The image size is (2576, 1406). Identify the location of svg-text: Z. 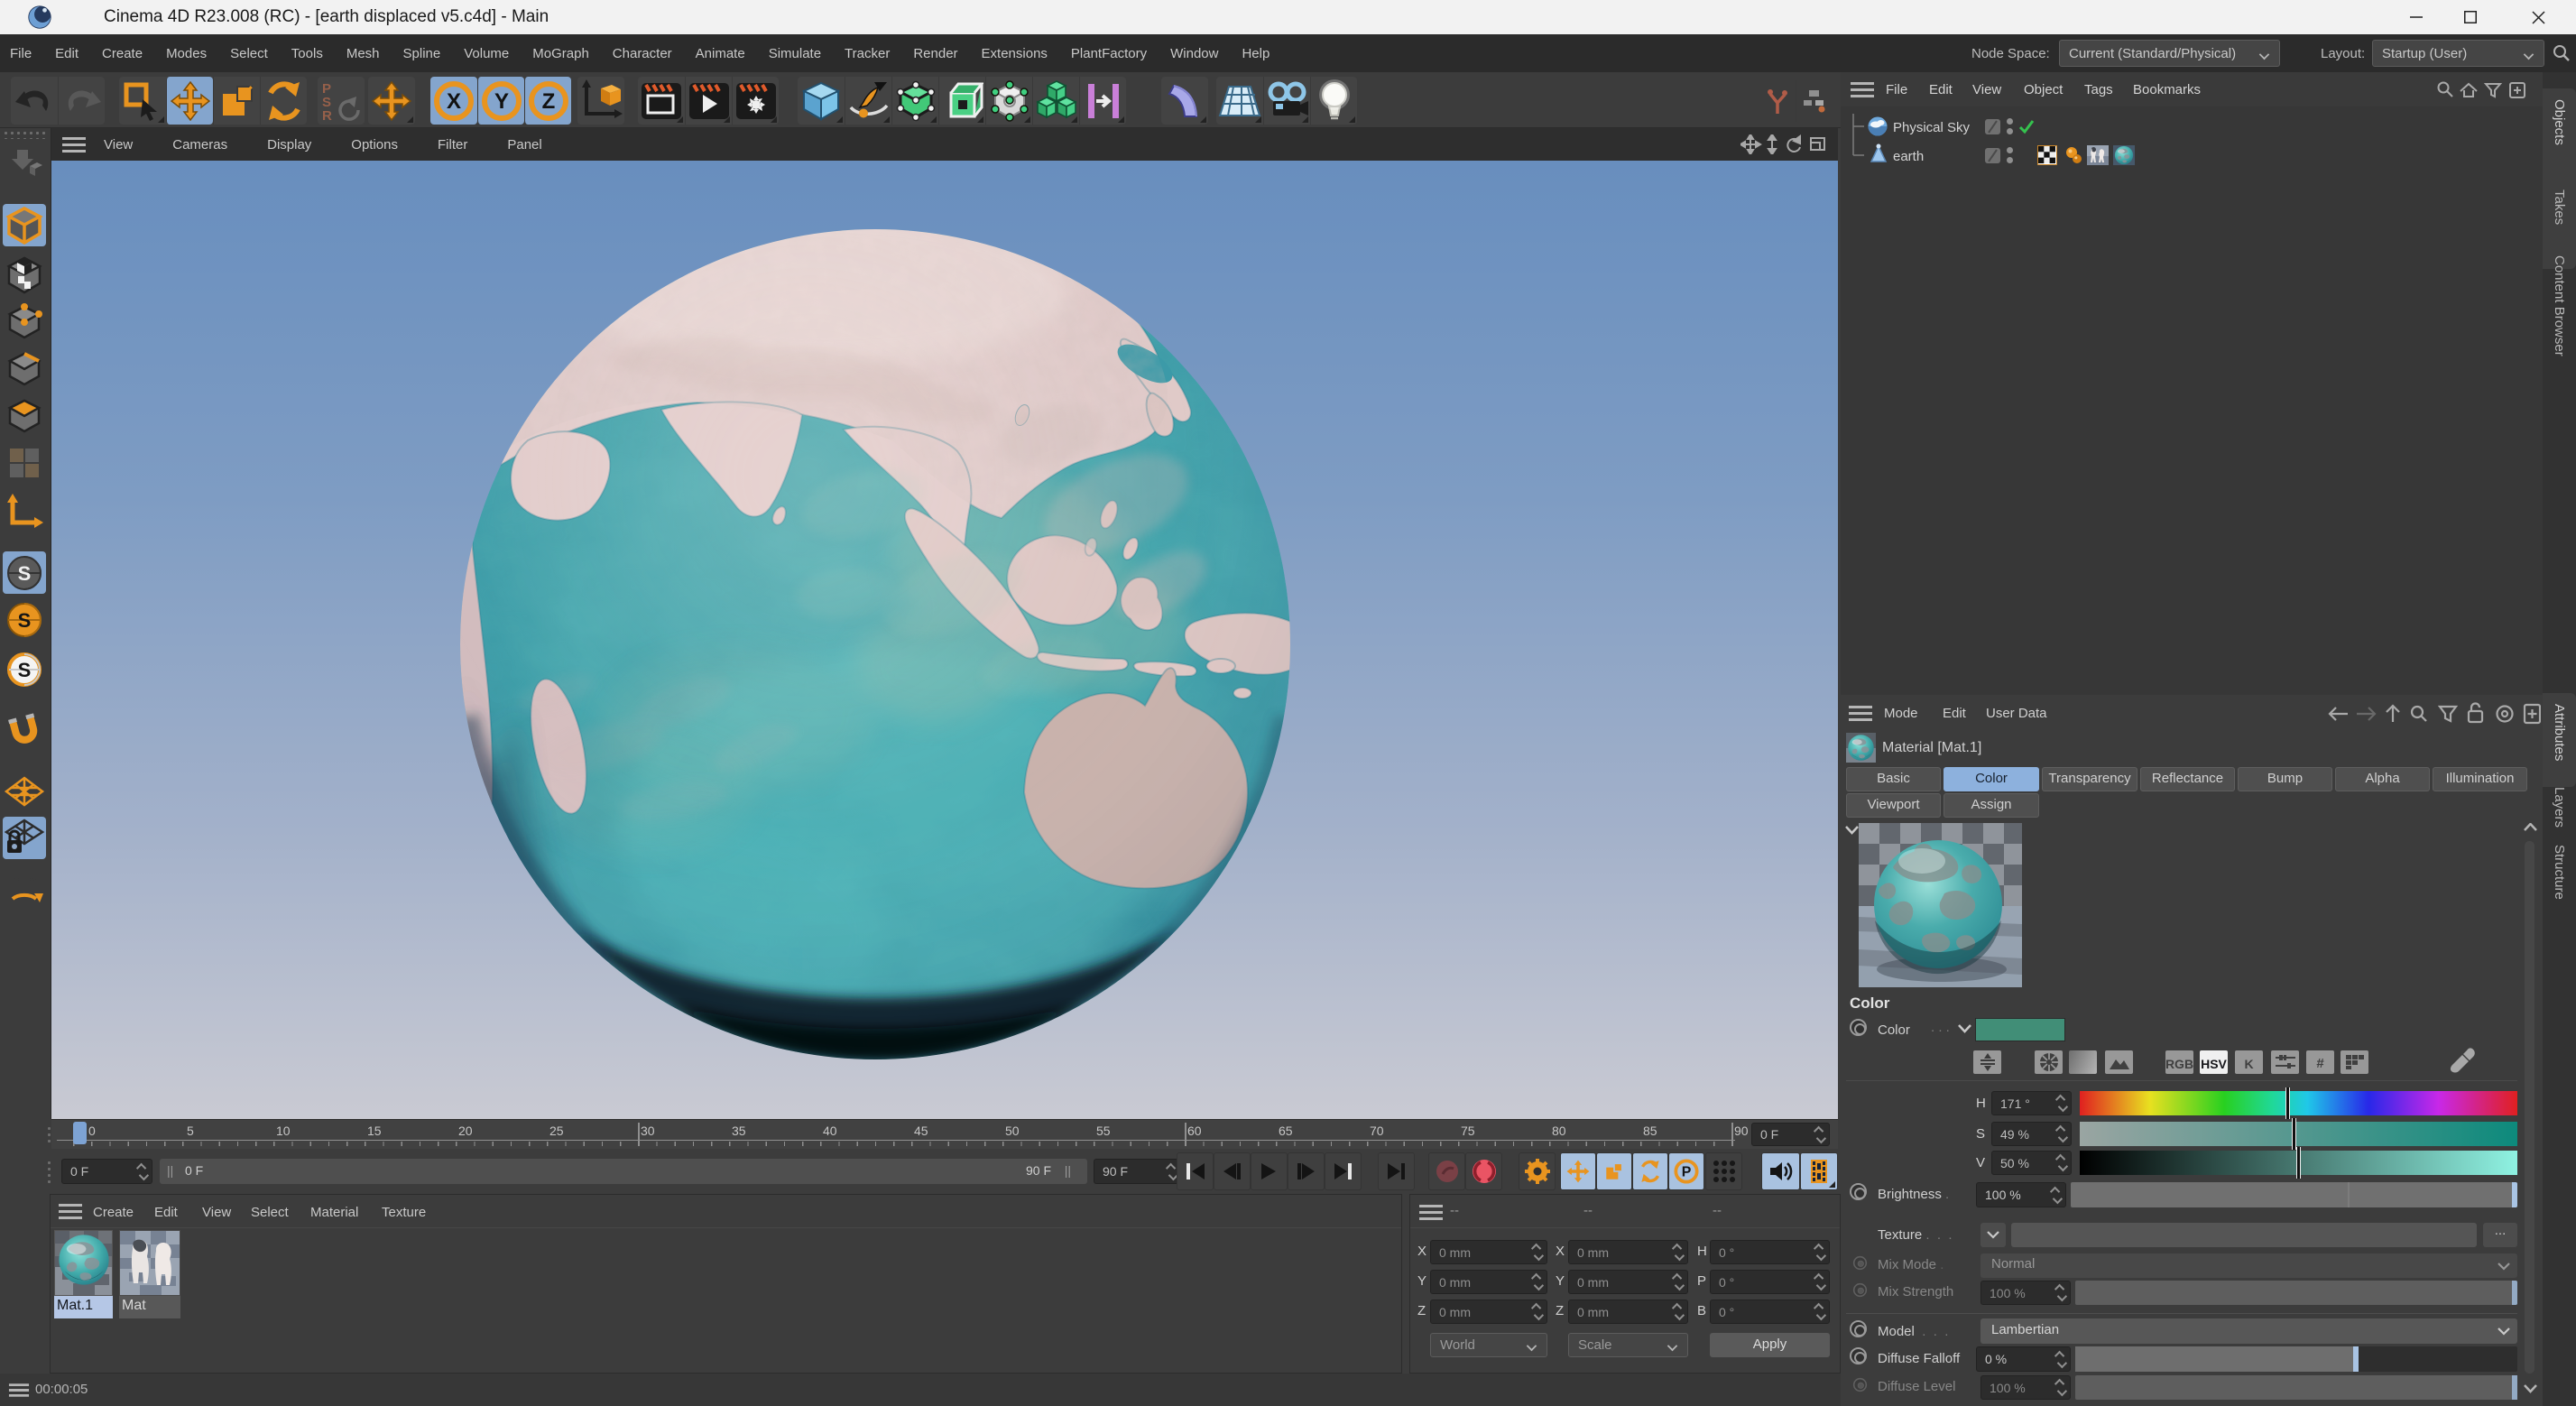
(548, 101).